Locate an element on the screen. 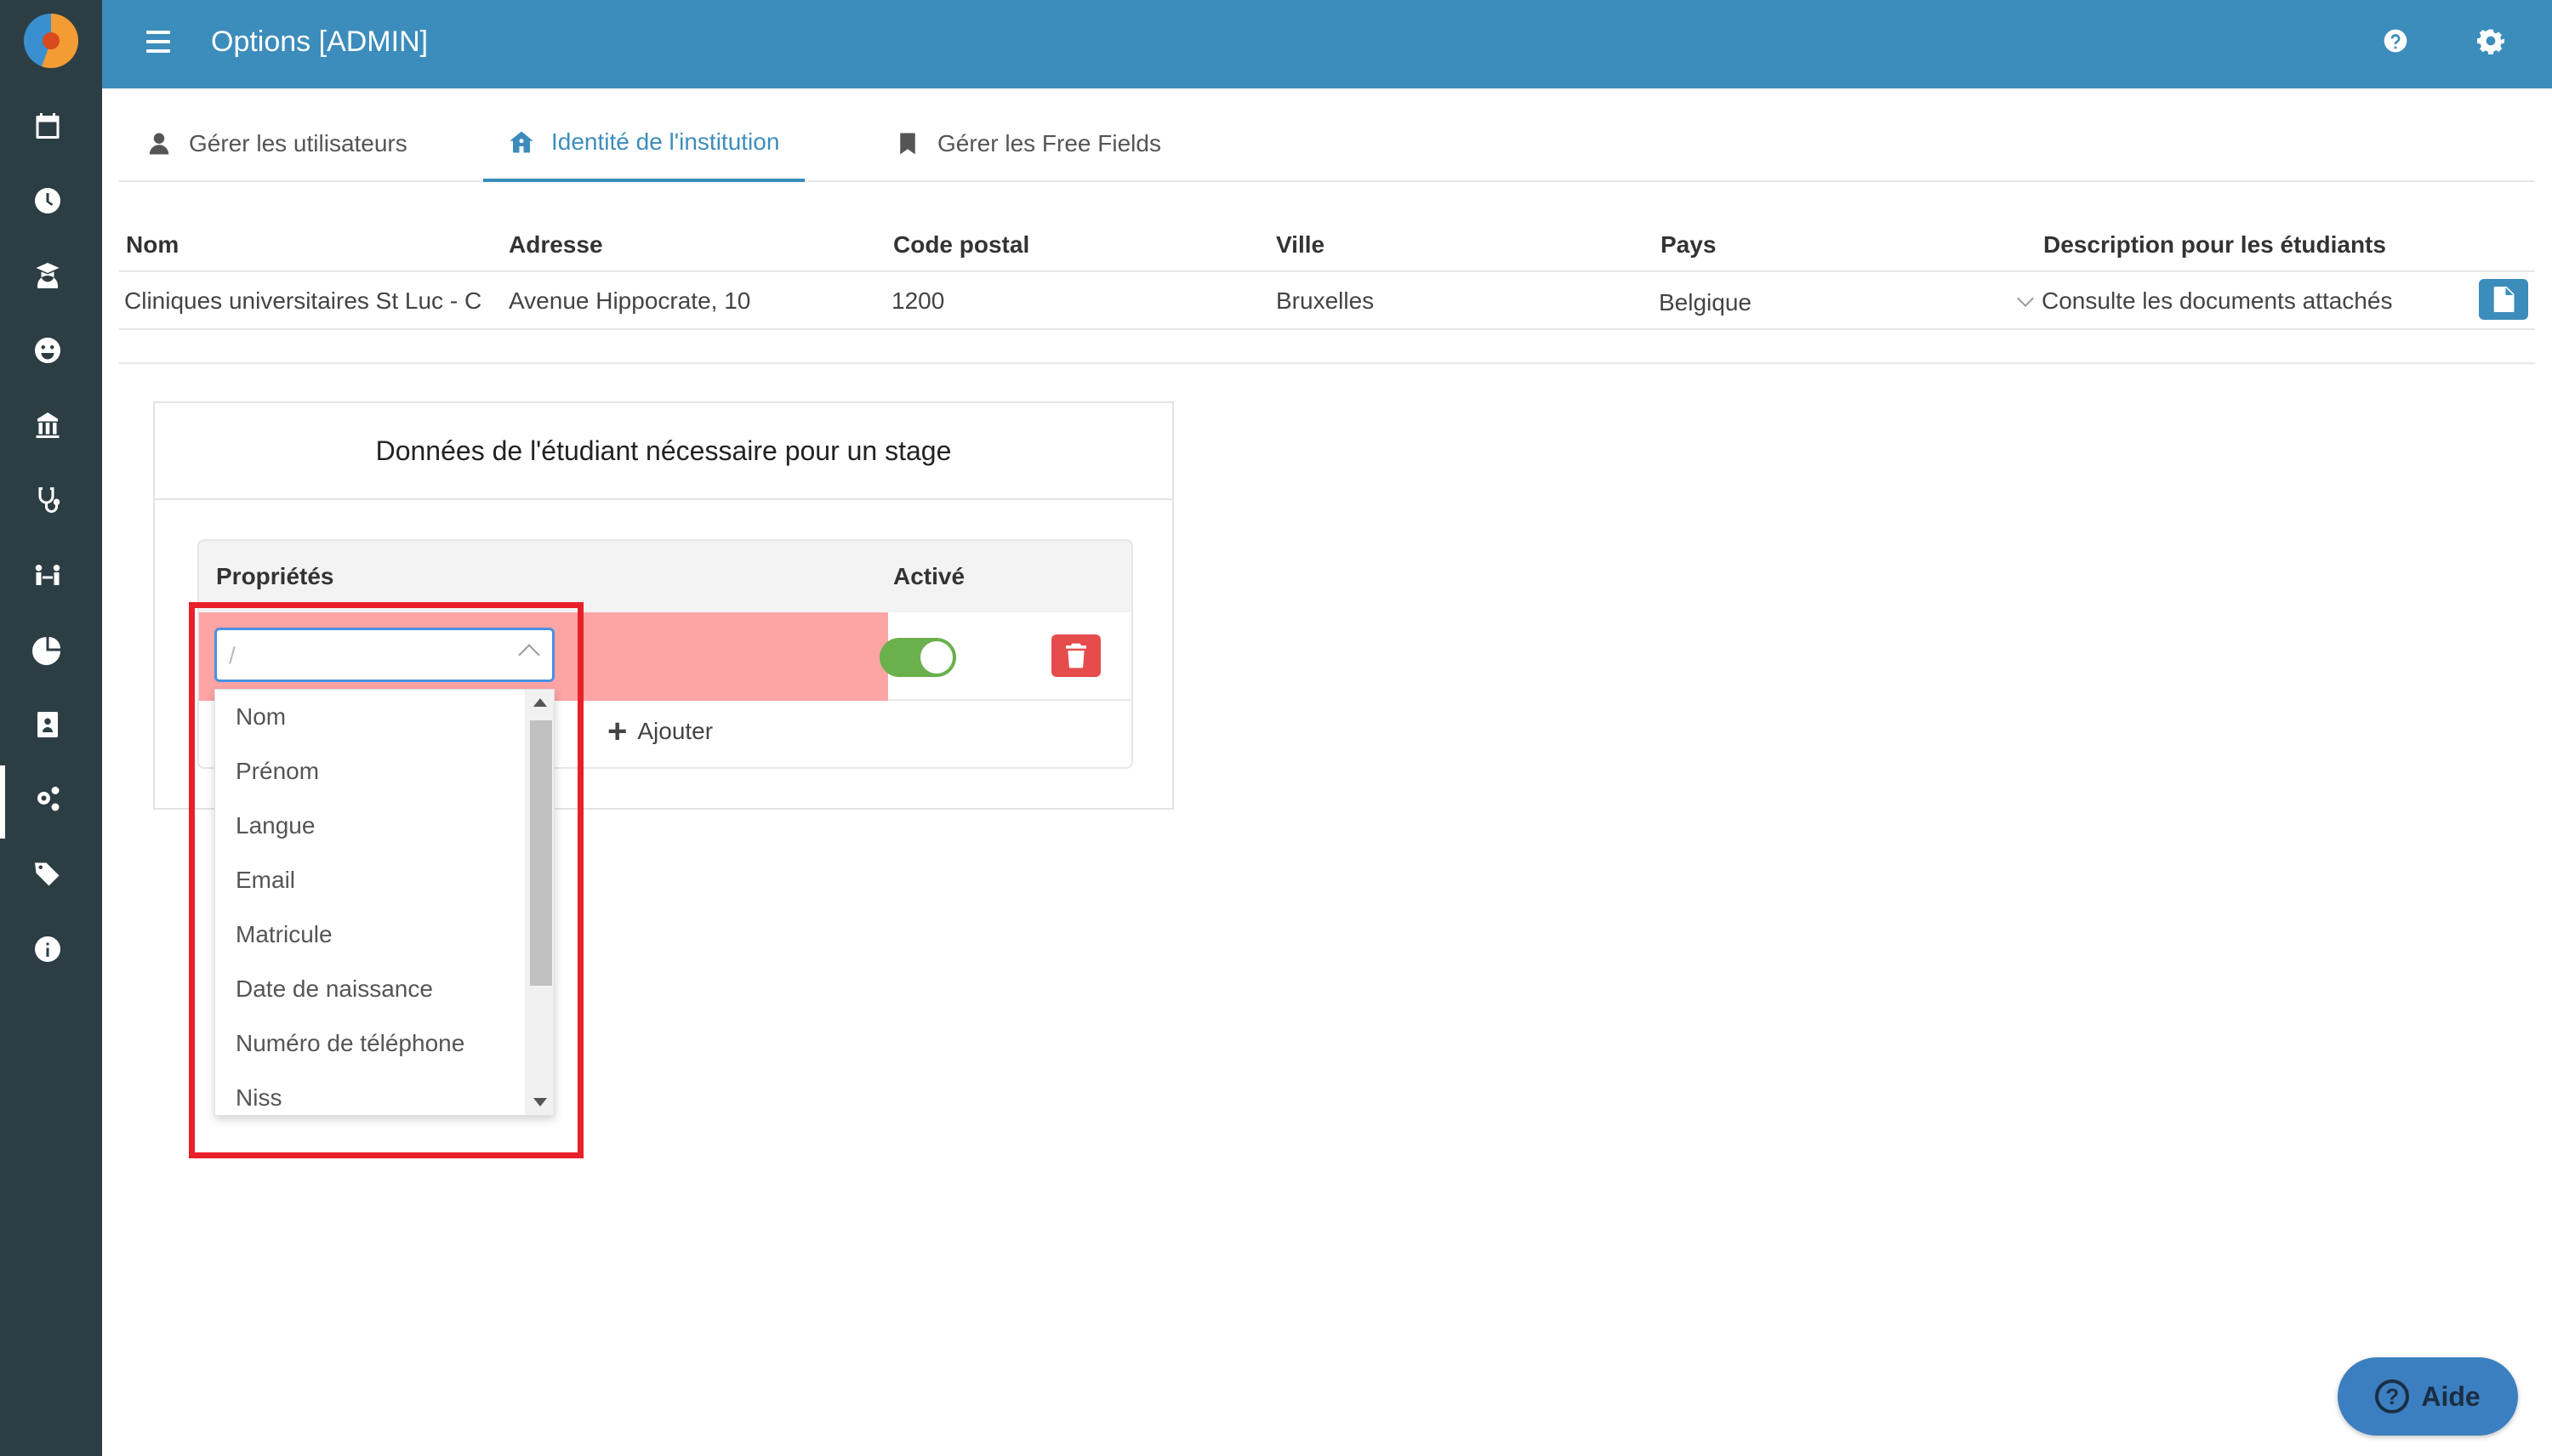 The height and width of the screenshot is (1456, 2552). info-icon is located at coordinates (48, 949).